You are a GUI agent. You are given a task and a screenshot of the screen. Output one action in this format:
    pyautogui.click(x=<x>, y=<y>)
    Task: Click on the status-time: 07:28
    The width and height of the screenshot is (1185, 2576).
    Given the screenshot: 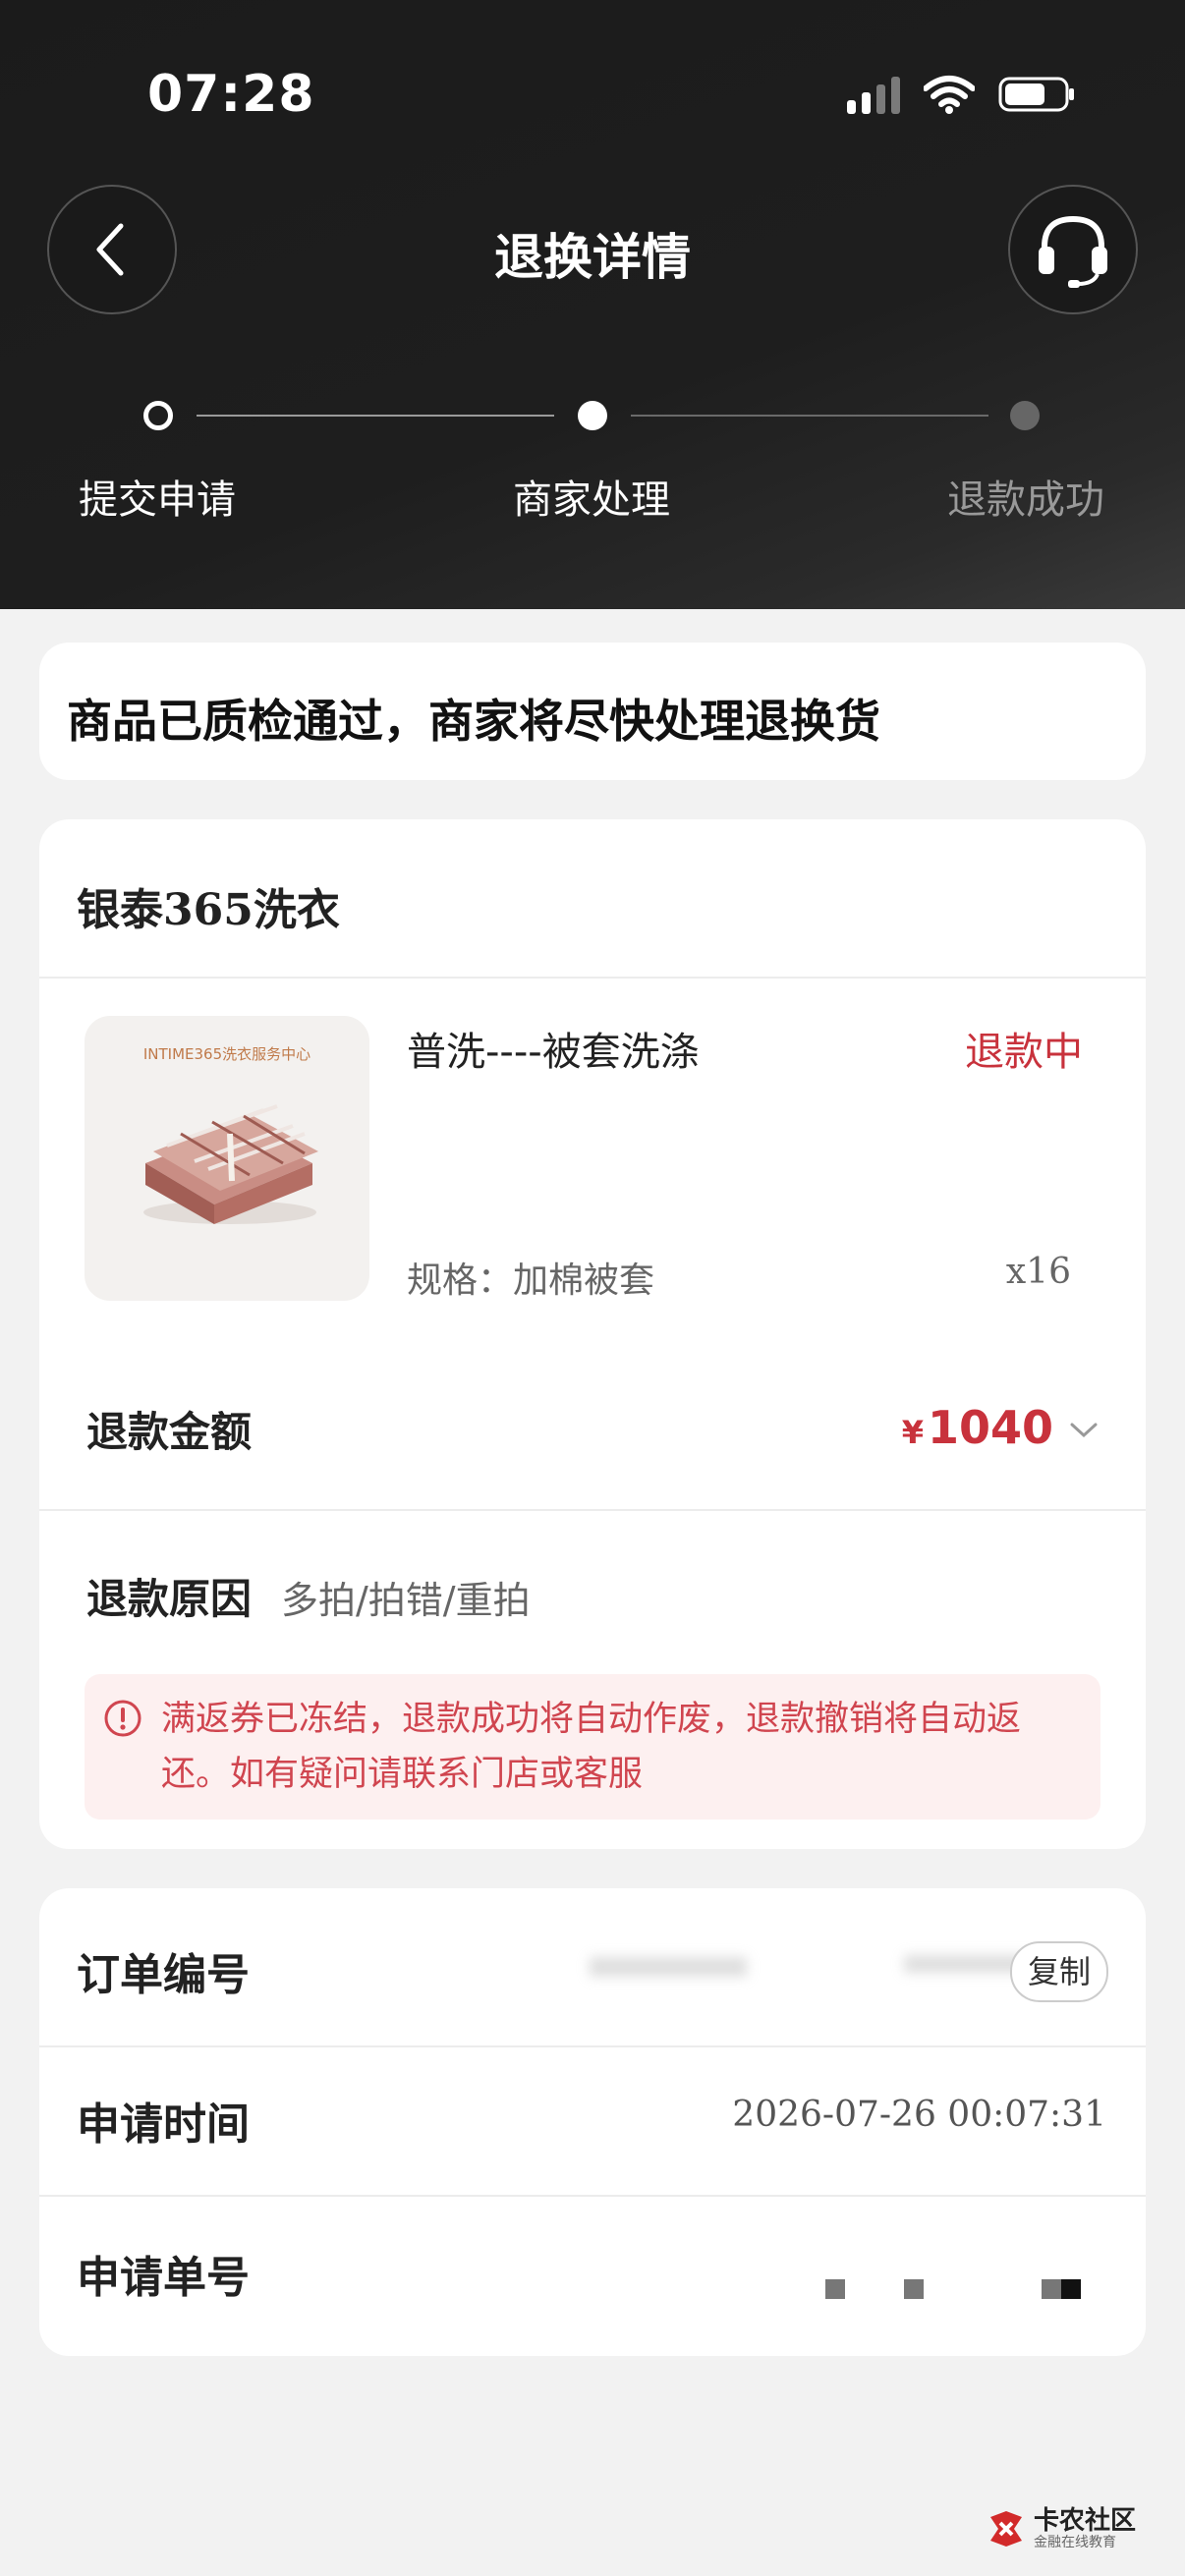 What is the action you would take?
    pyautogui.click(x=231, y=94)
    